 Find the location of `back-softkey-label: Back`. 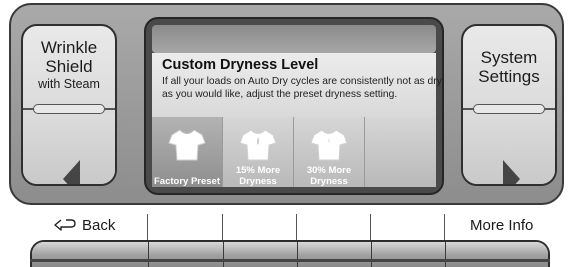

back-softkey-label: Back is located at coordinates (84, 226).